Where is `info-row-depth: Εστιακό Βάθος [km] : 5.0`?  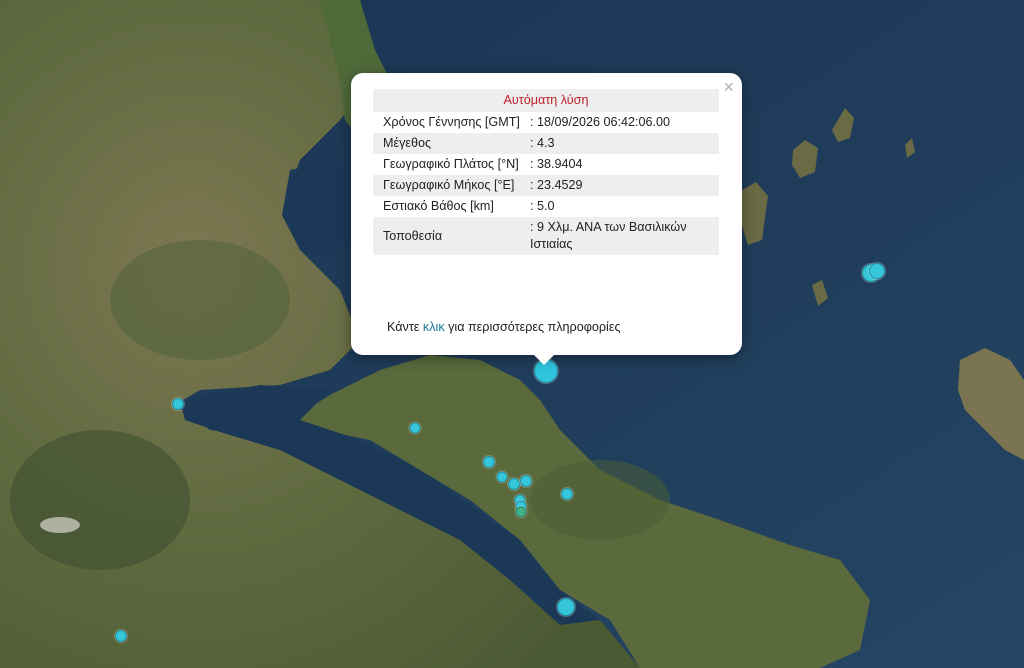 info-row-depth: Εστιακό Βάθος [km] : 5.0 is located at coordinates (546, 206).